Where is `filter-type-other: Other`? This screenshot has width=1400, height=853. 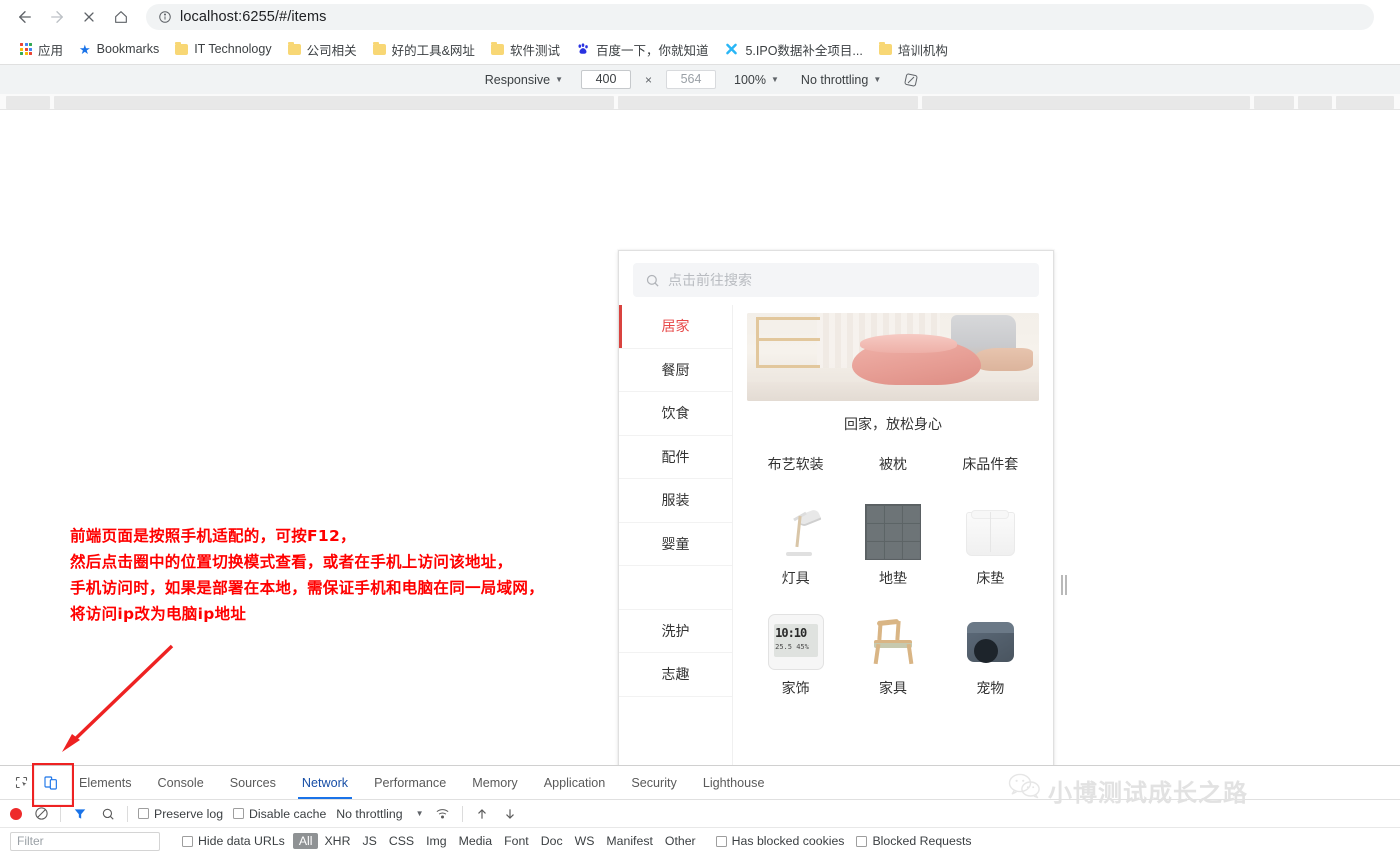
filter-type-other: Other is located at coordinates (680, 841).